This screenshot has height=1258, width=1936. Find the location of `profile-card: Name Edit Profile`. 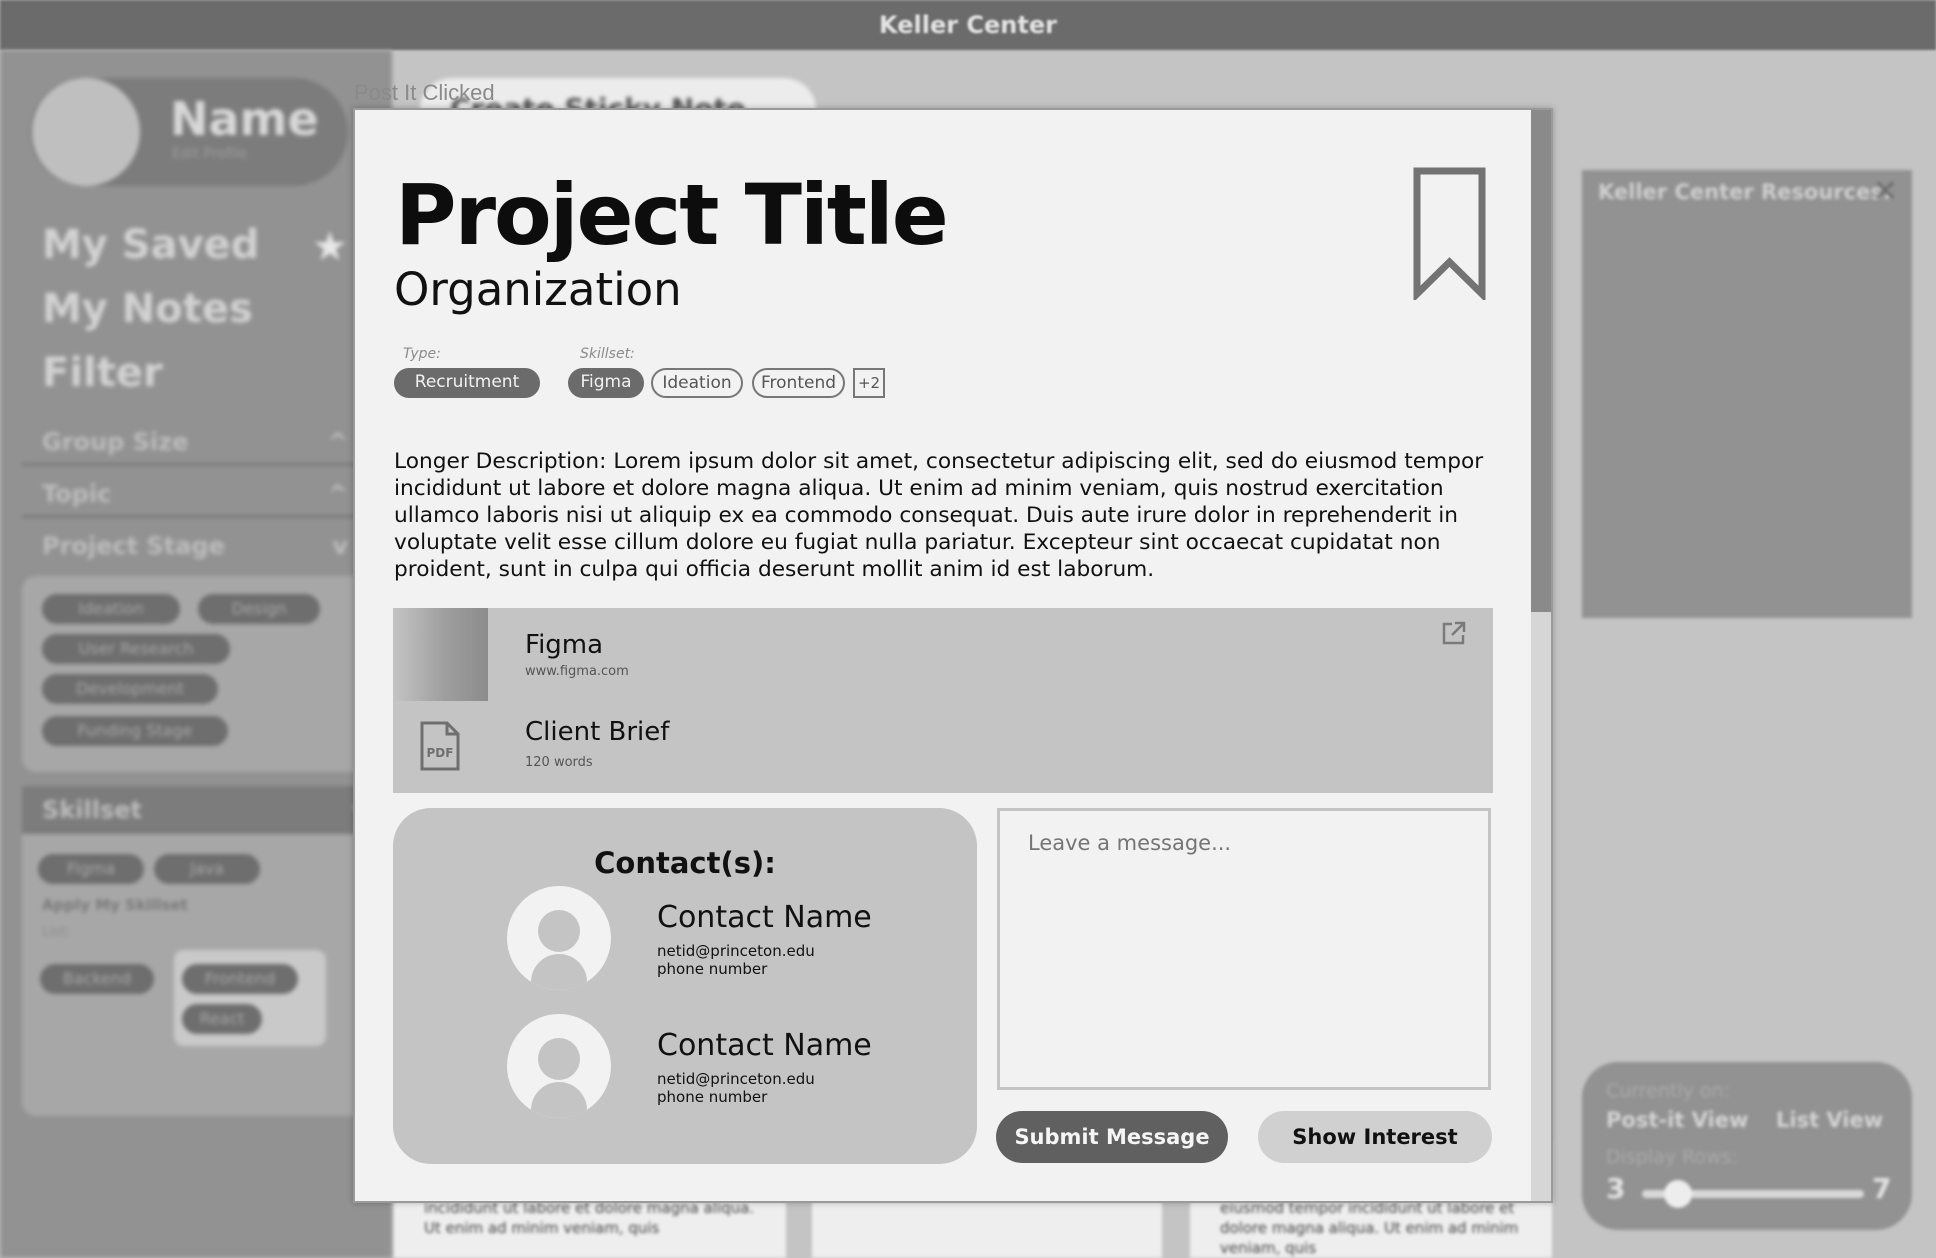

profile-card: Name Edit Profile is located at coordinates (189, 132).